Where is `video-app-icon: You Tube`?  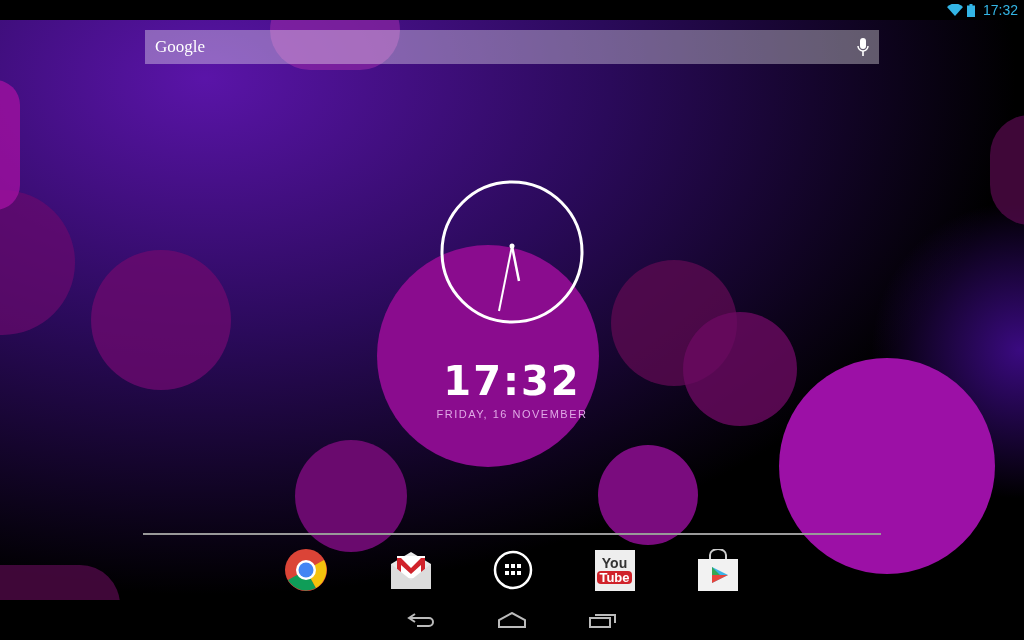 video-app-icon: You Tube is located at coordinates (614, 570).